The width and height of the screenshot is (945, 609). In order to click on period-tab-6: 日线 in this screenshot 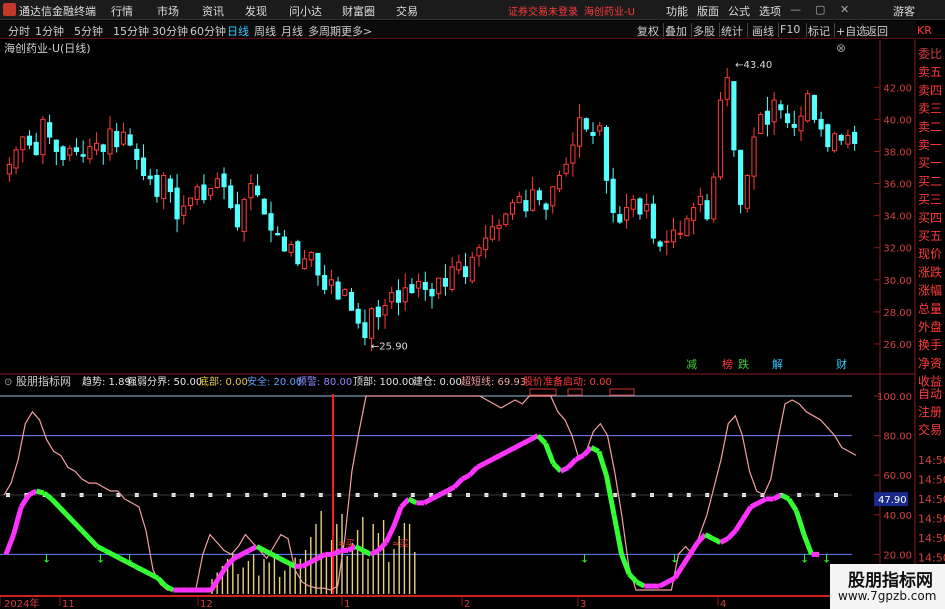, I will do `click(238, 31)`.